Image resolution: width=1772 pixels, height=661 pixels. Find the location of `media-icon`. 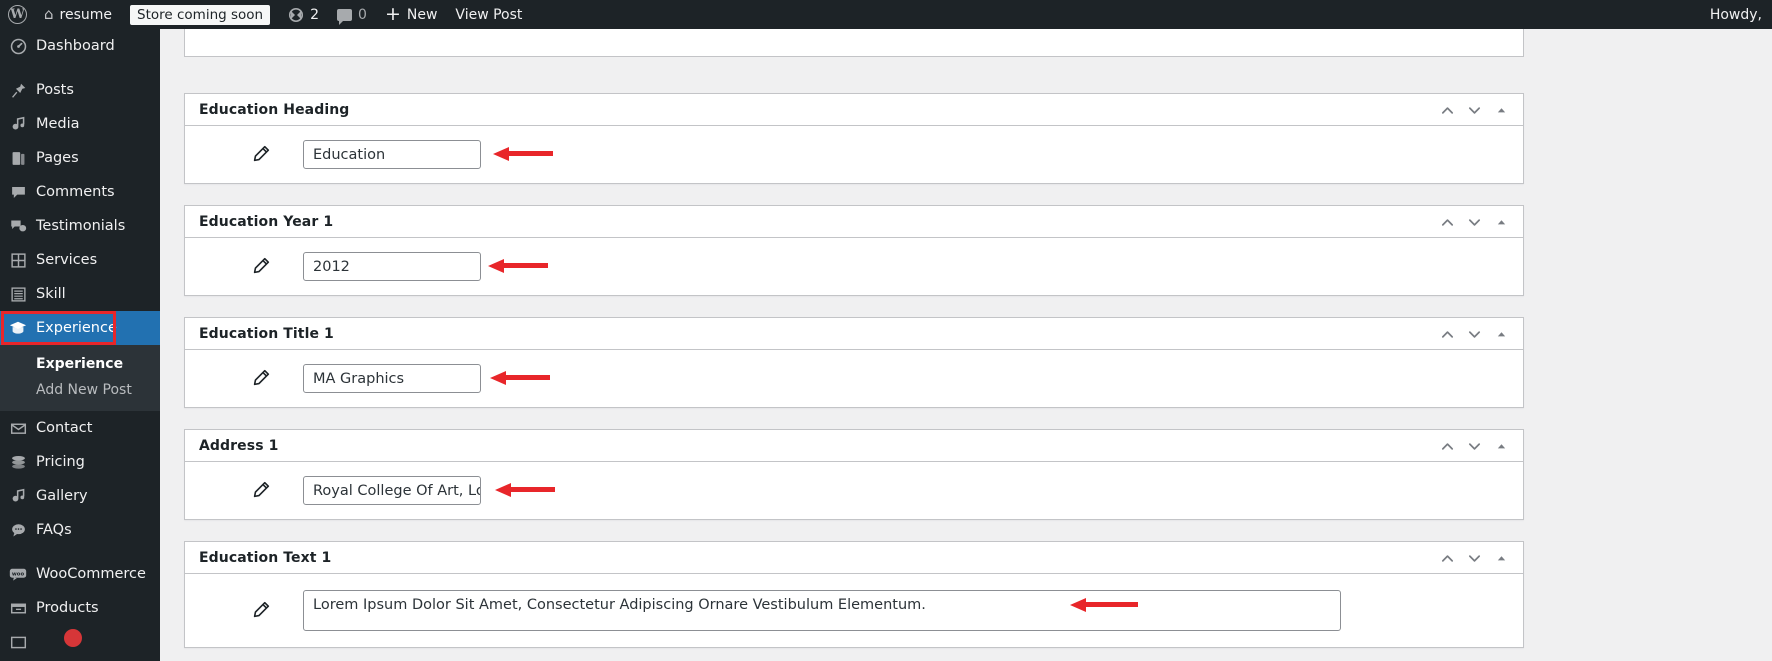

media-icon is located at coordinates (18, 496).